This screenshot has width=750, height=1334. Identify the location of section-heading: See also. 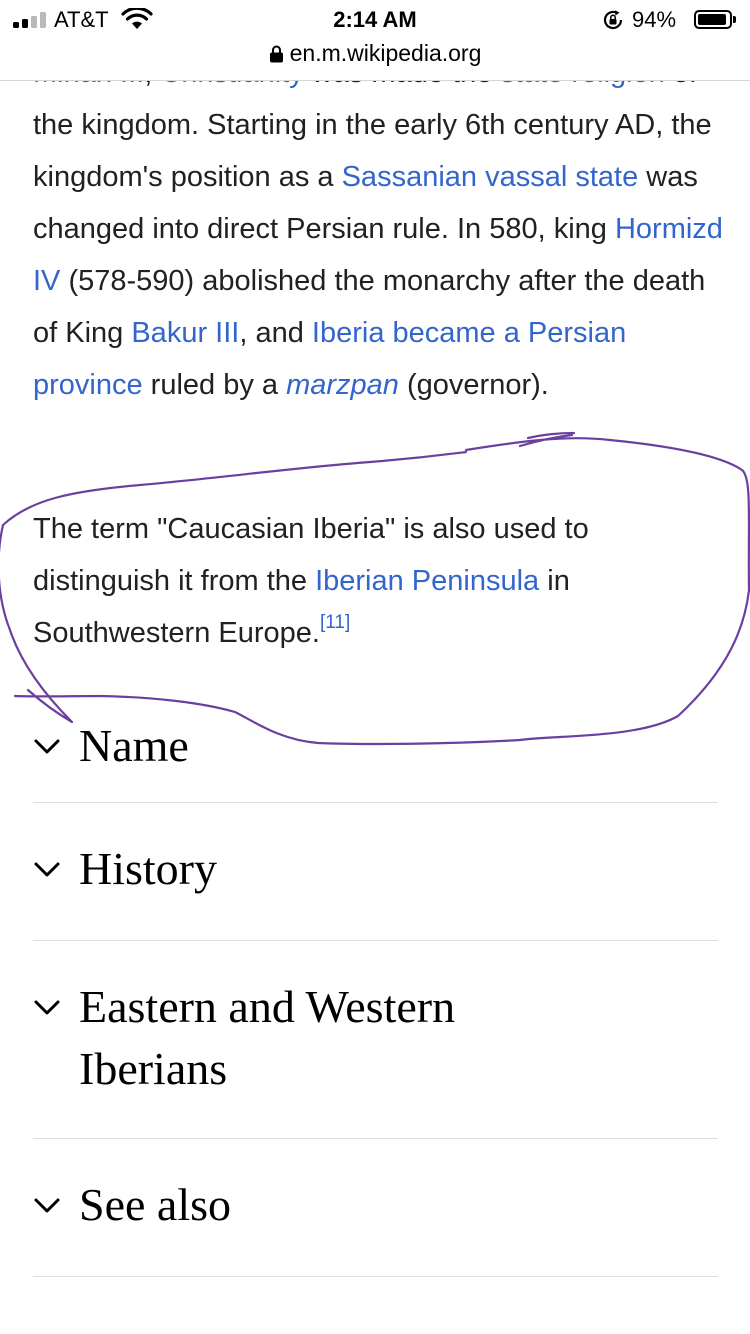
(155, 1204).